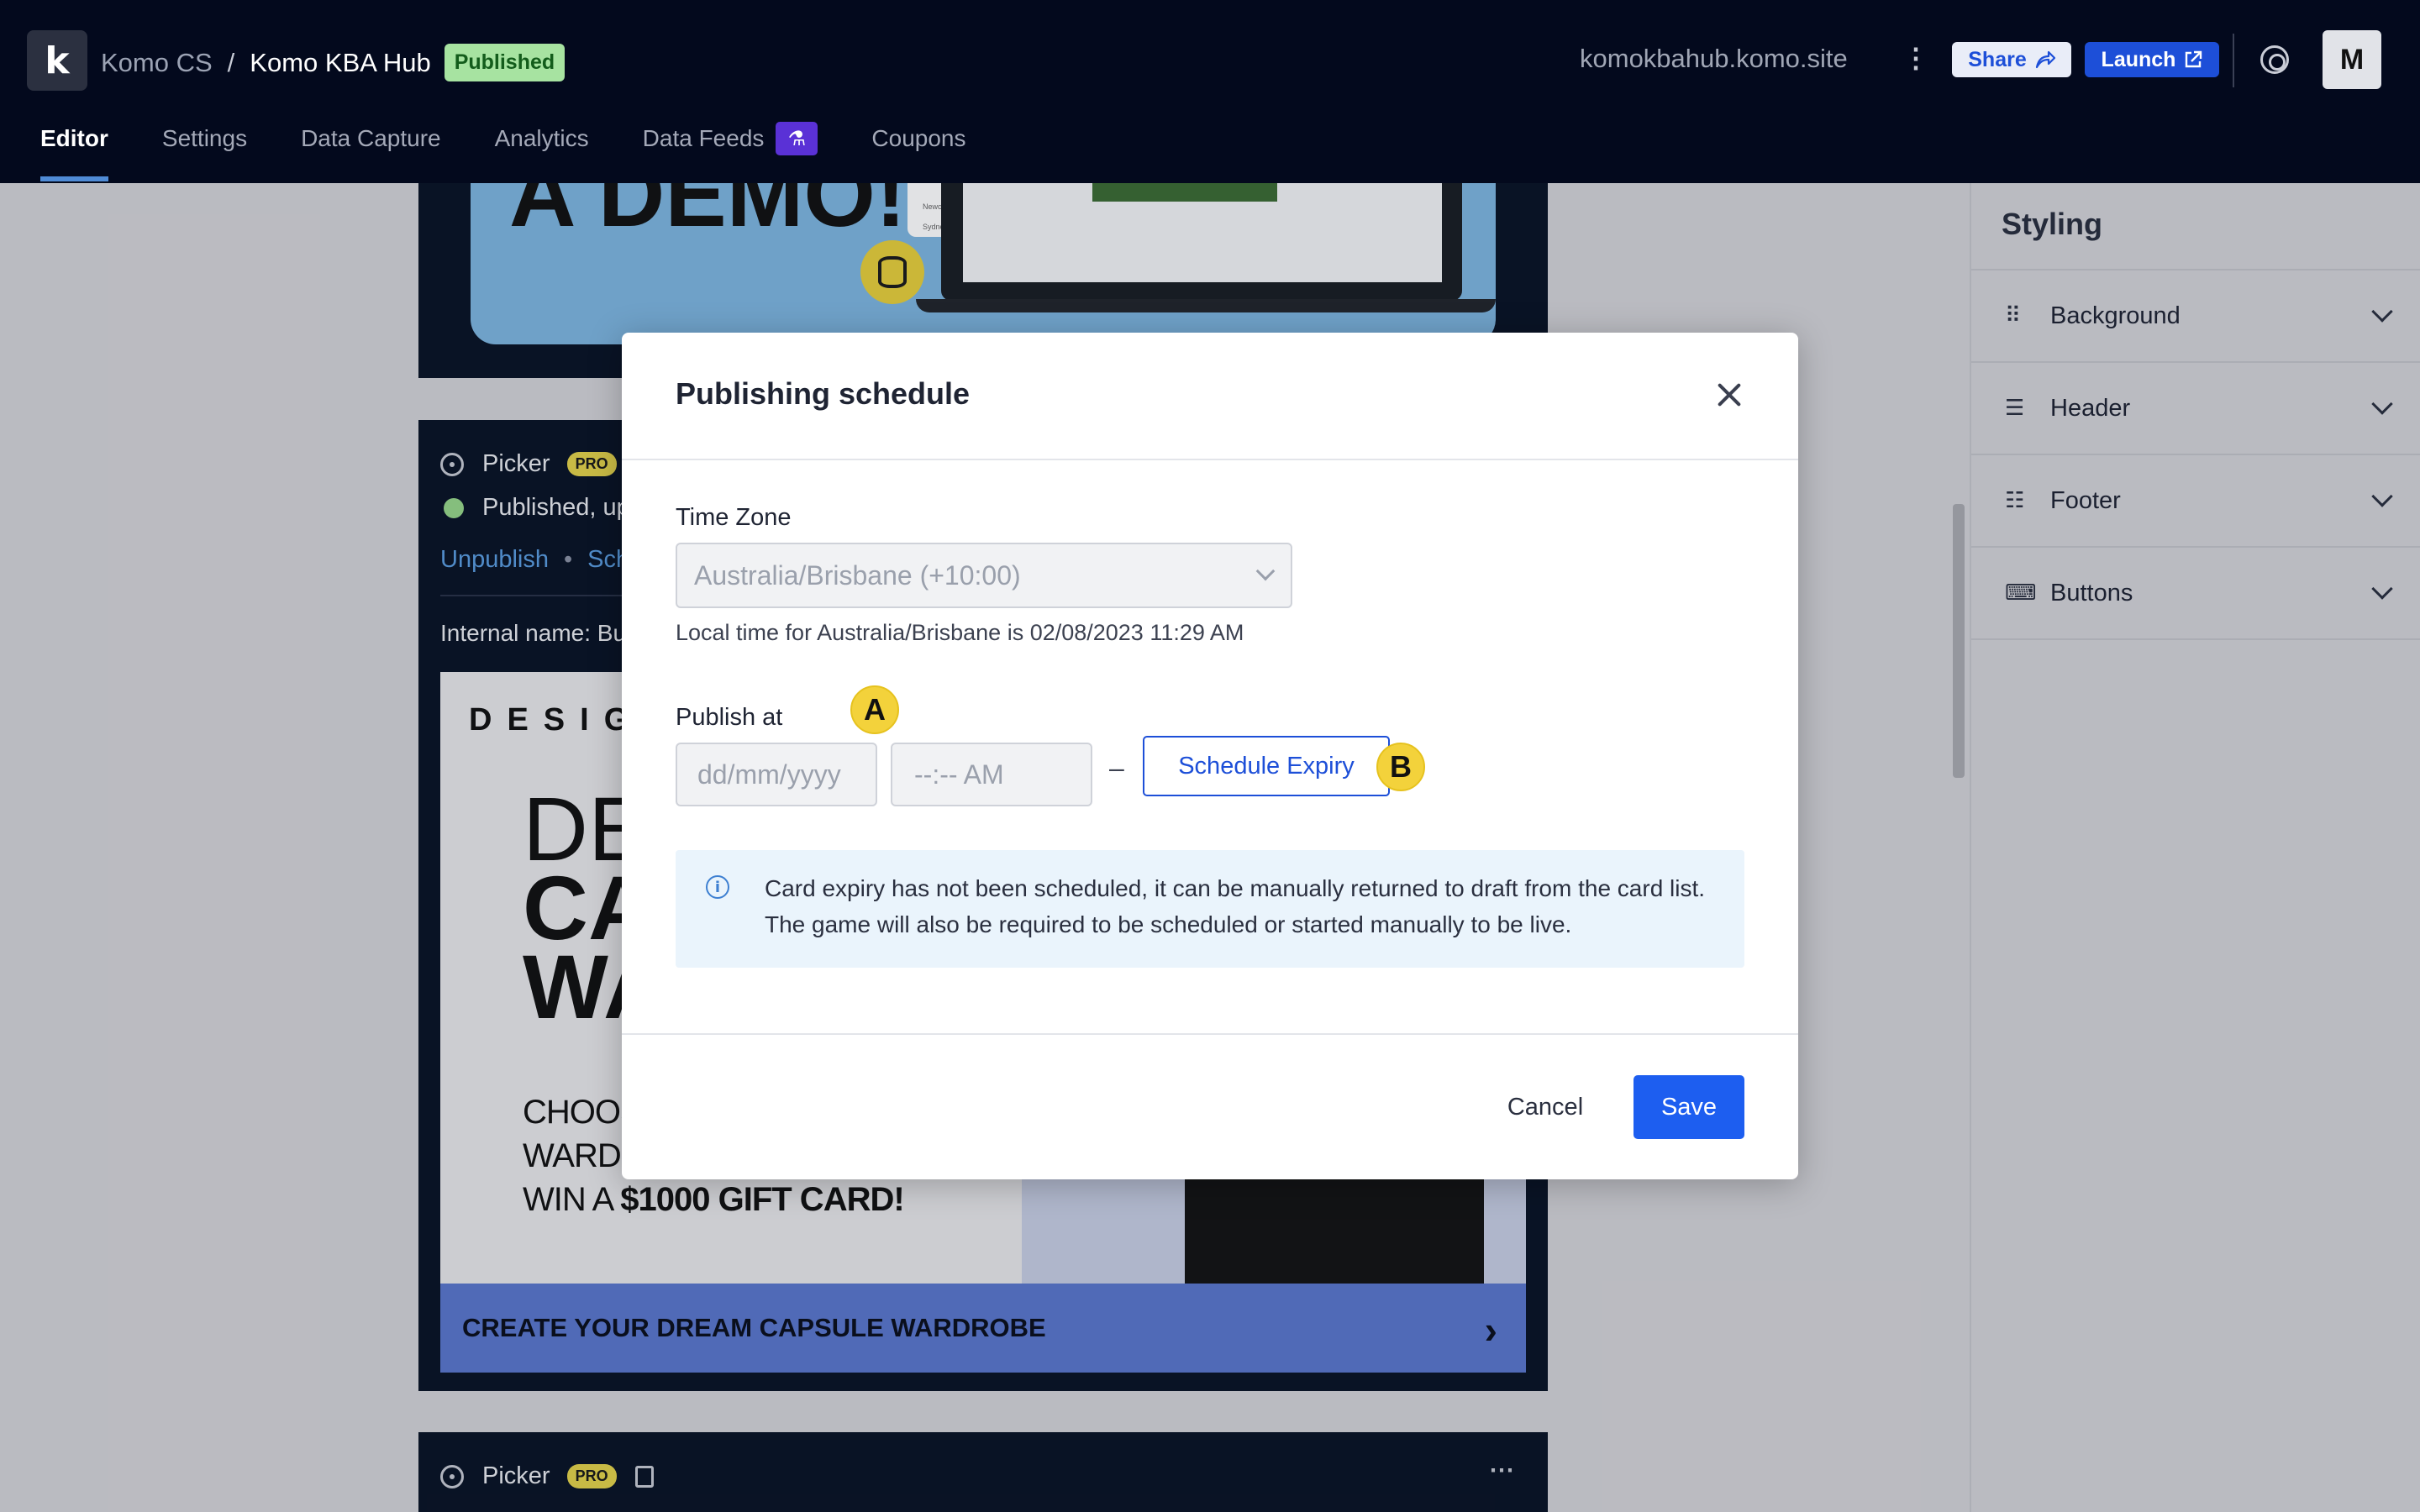 The width and height of the screenshot is (2420, 1512). What do you see at coordinates (74, 152) in the screenshot?
I see `tab-editor: Editor` at bounding box center [74, 152].